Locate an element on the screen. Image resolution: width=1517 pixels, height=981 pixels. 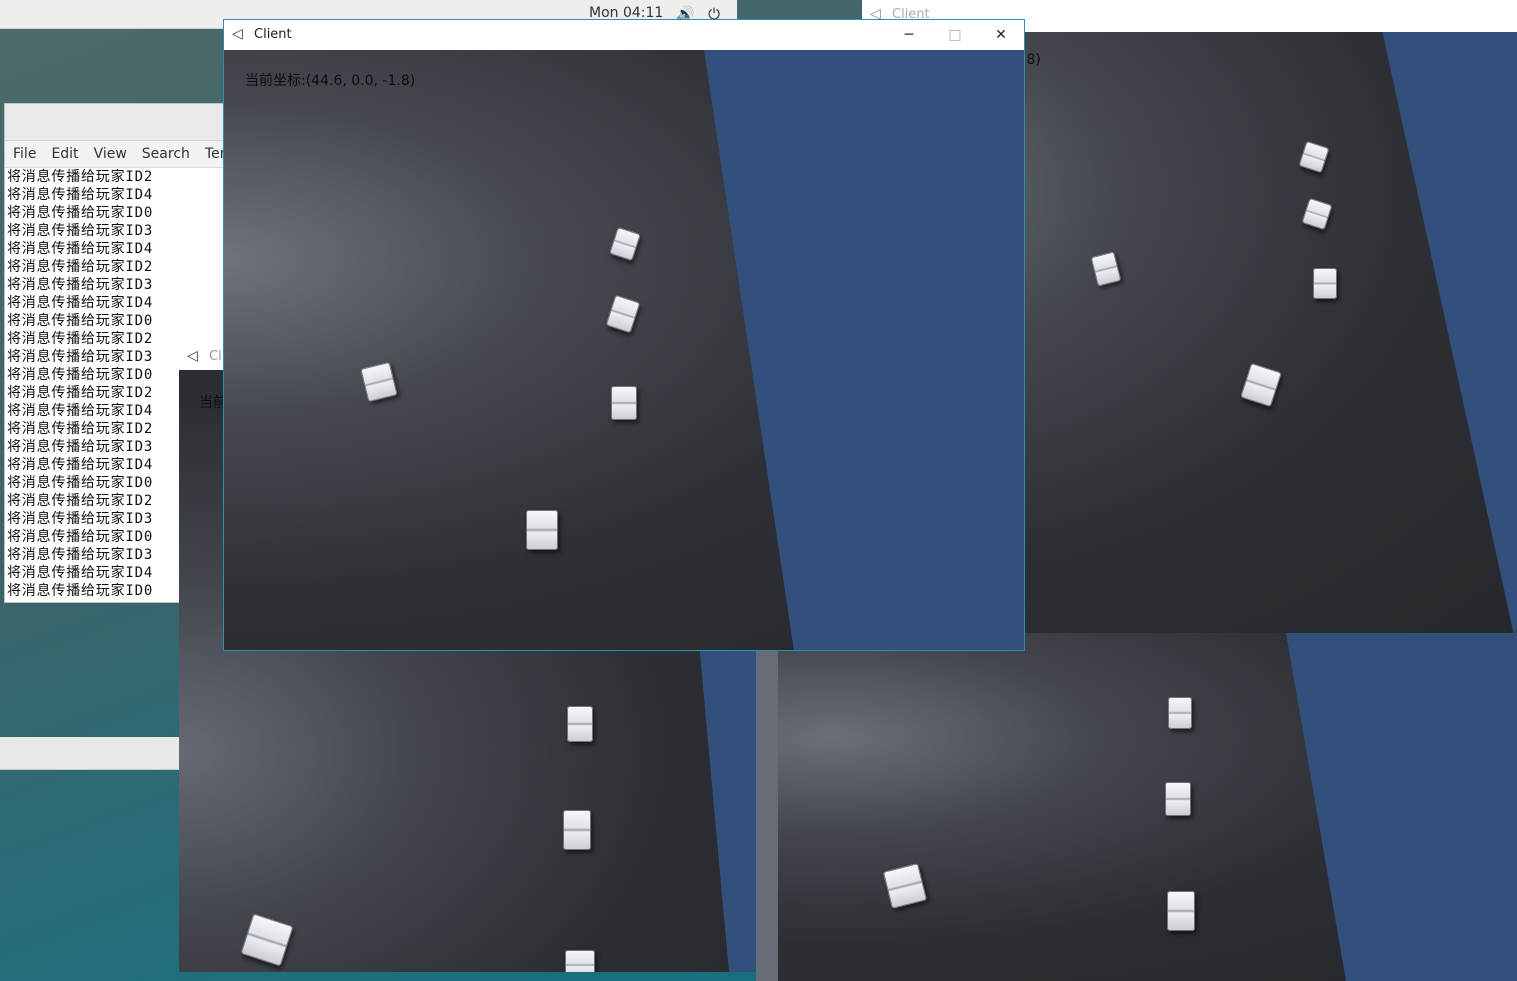
coordinate-readout: 当前坐标:(44.6, 0.0, -1.8) is located at coordinates (330, 81).